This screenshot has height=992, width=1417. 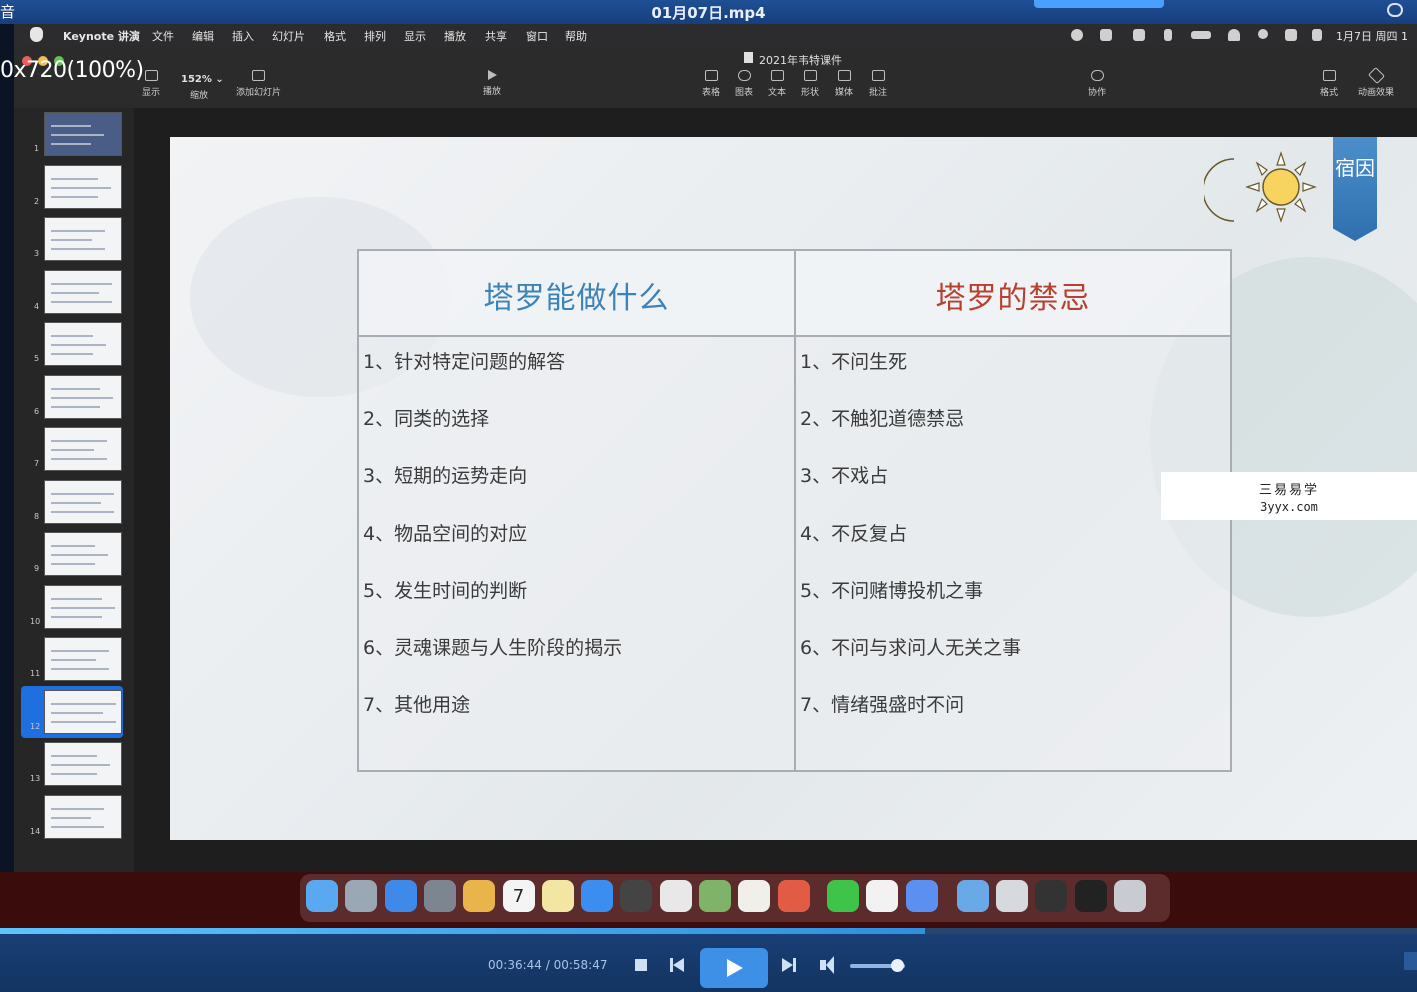 I want to click on volume-knob, so click(x=897, y=965).